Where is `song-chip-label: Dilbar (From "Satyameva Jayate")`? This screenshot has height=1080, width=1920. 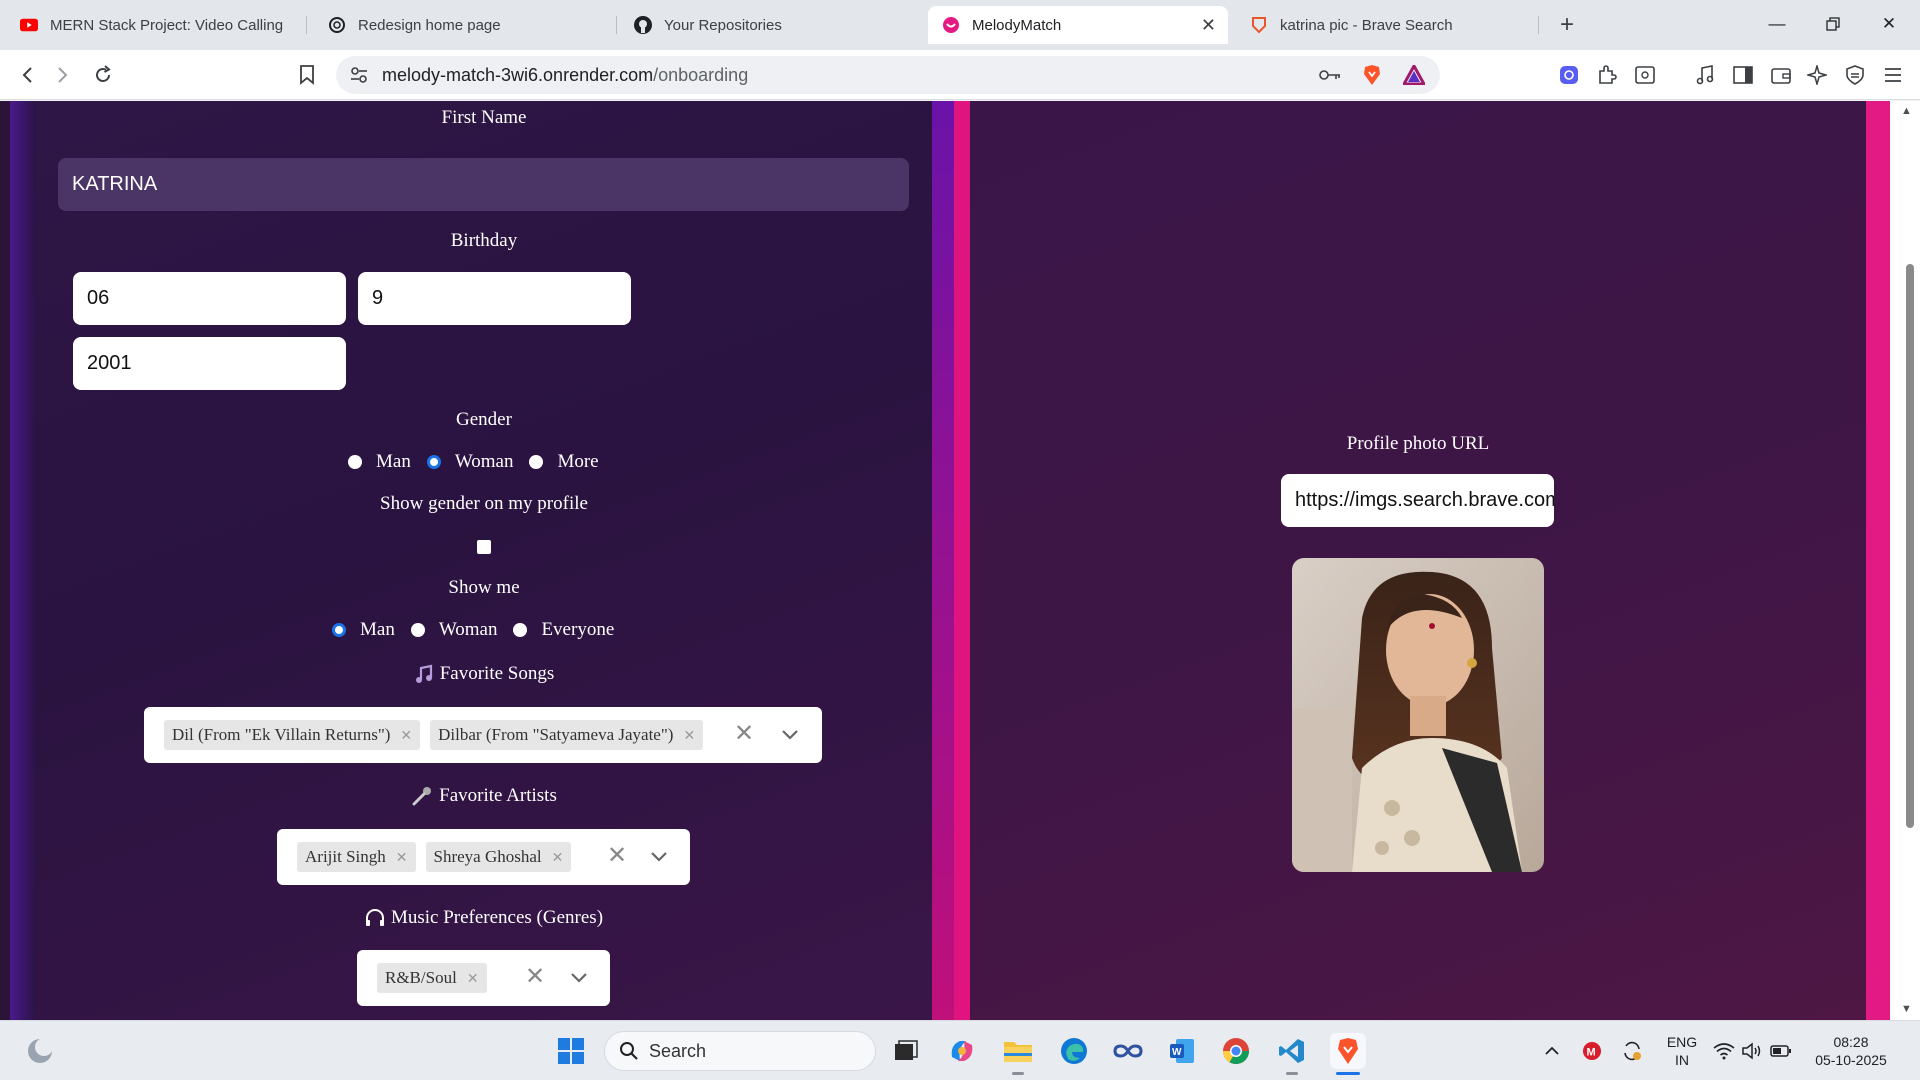
song-chip-label: Dilbar (From "Satyameva Jayate") is located at coordinates (556, 734).